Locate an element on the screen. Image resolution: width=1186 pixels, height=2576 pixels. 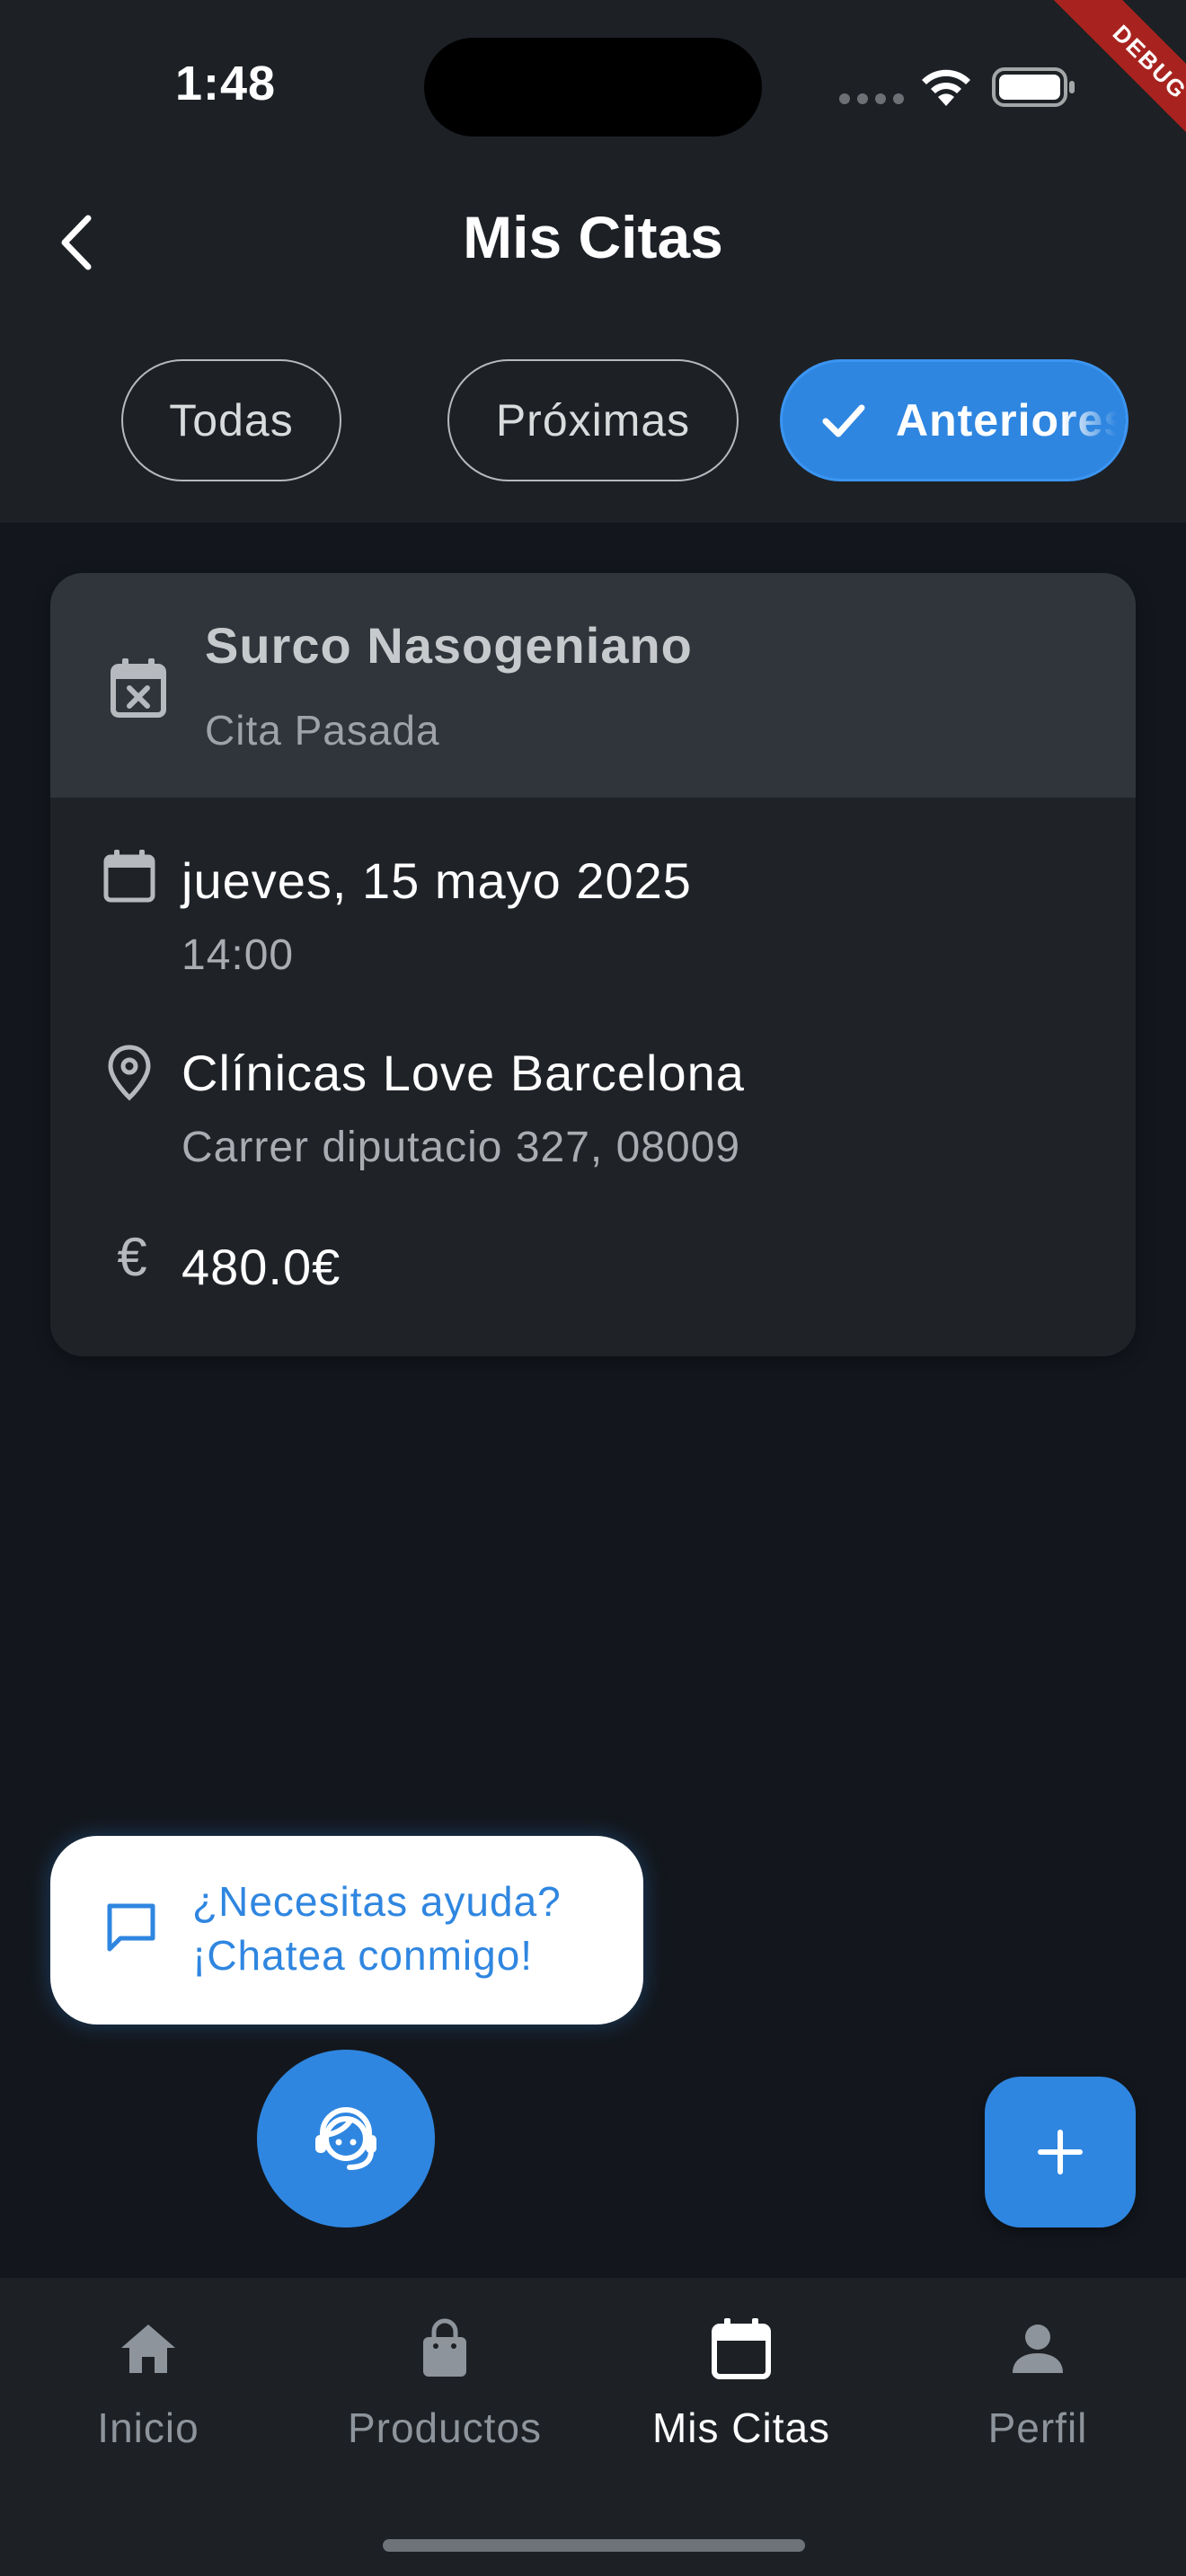
appointment-title: Surco Nasogeniano is located at coordinates (449, 645).